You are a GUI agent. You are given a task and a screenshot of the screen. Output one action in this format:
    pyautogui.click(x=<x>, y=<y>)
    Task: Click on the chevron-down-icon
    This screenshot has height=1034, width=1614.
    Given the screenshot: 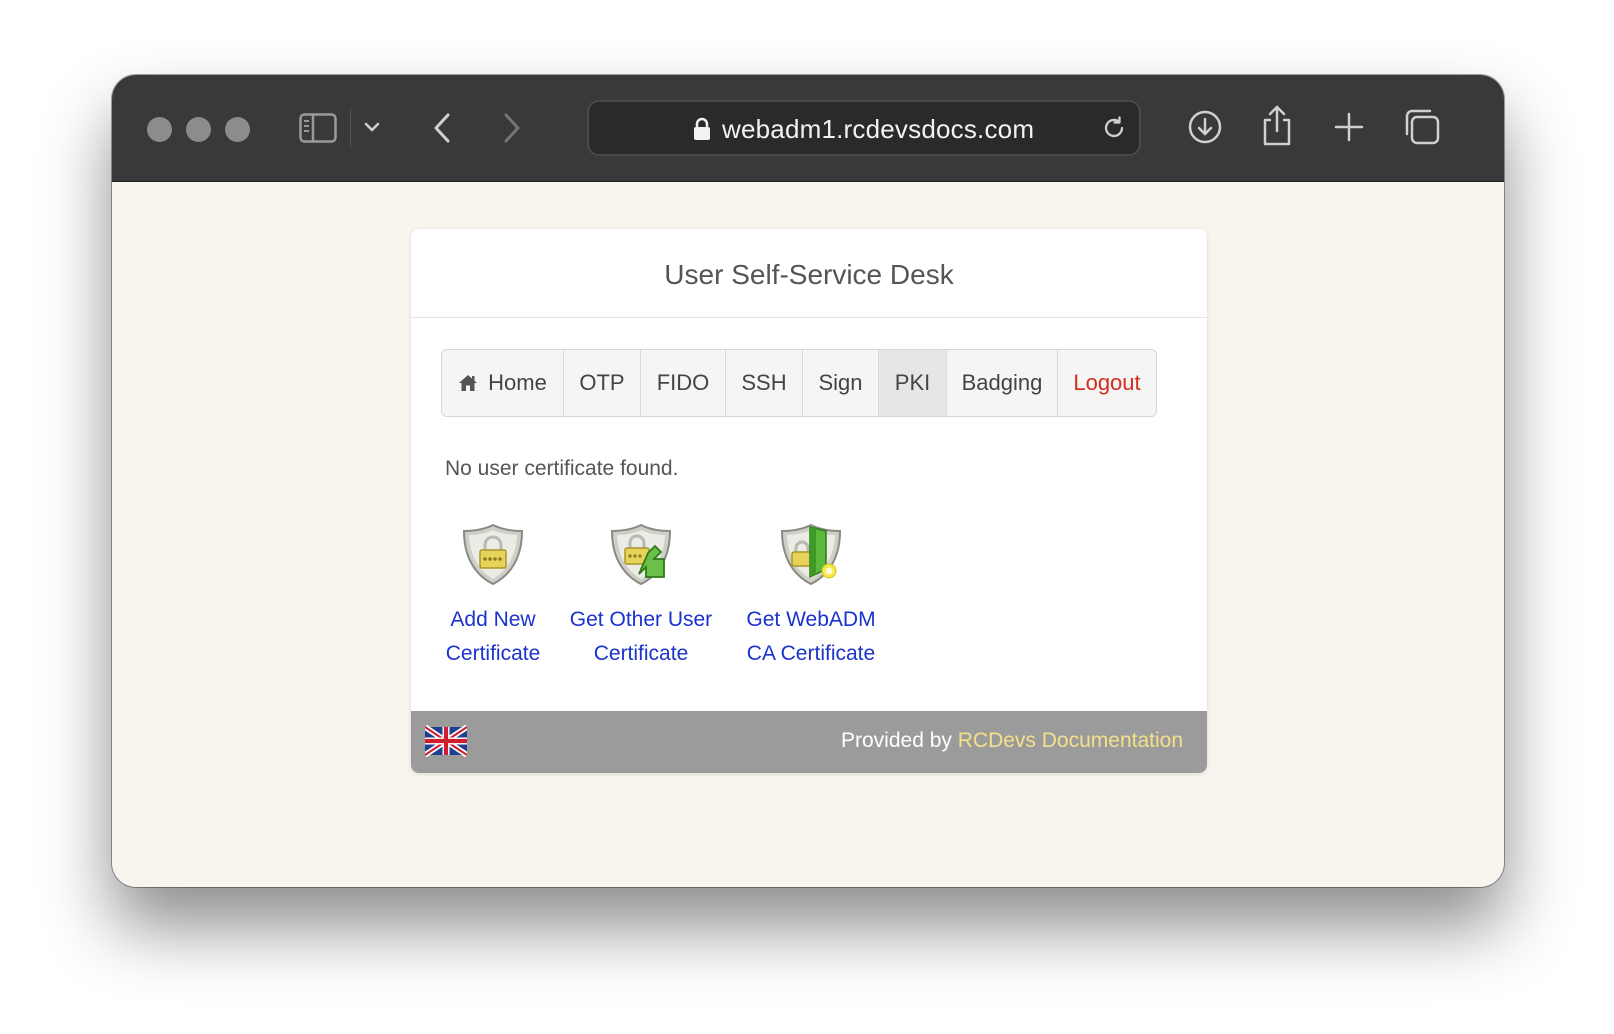 What is the action you would take?
    pyautogui.click(x=372, y=127)
    